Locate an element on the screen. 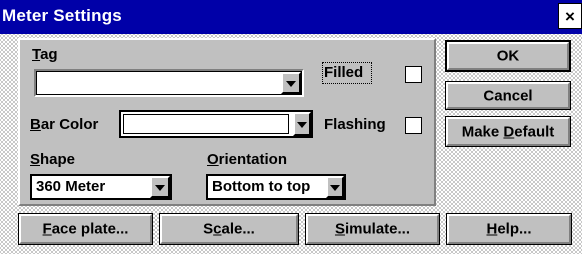 The width and height of the screenshot is (582, 254). close-icon: × is located at coordinates (570, 16).